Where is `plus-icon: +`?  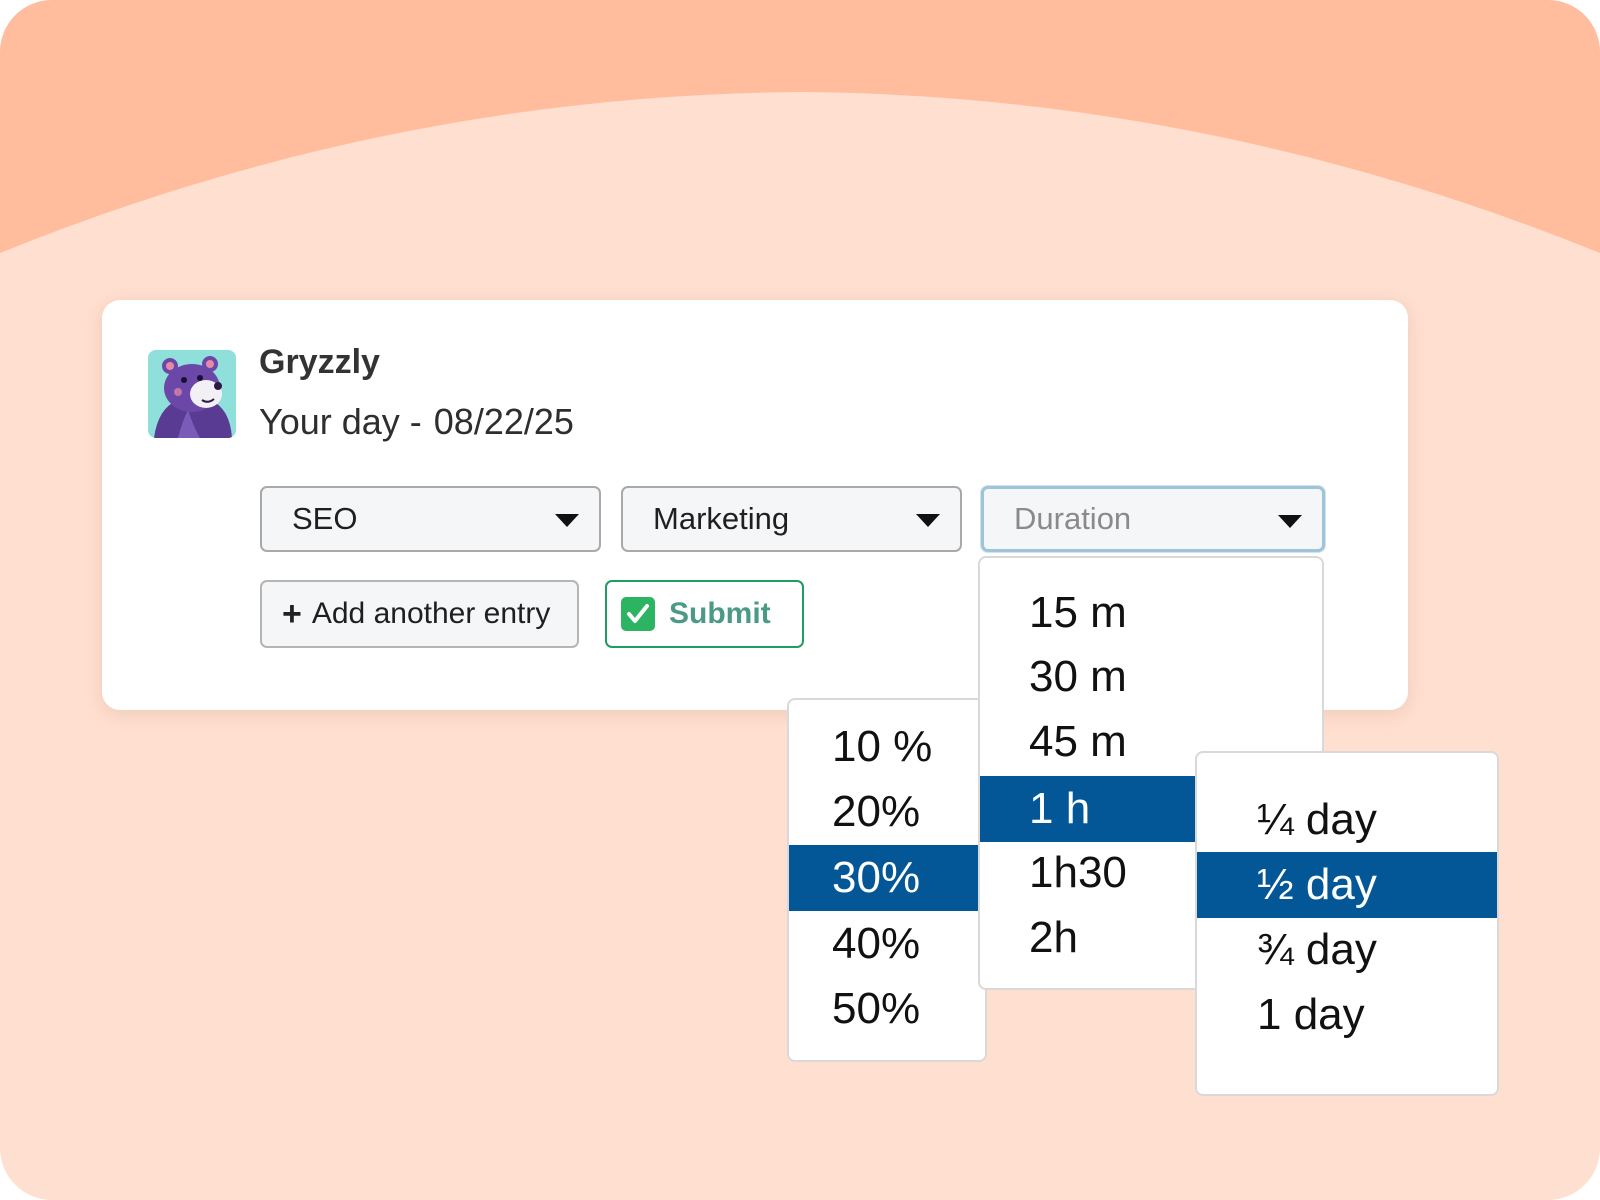
plus-icon: + is located at coordinates (292, 613).